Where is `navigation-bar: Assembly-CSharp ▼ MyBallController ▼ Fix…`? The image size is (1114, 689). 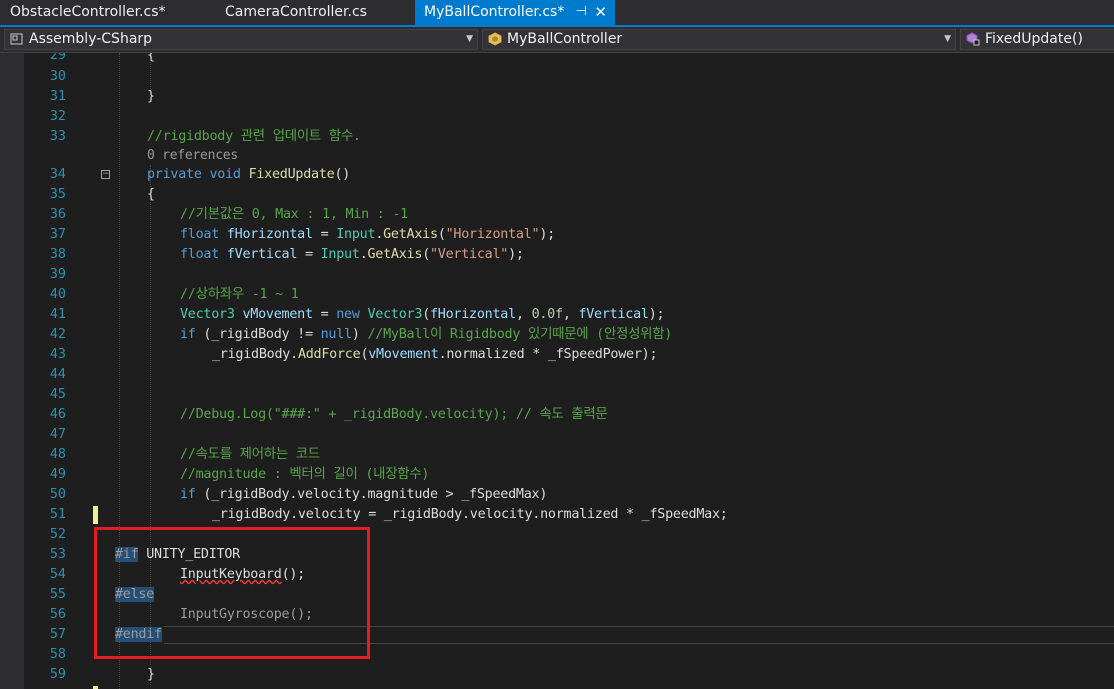
navigation-bar: Assembly-CSharp ▼ MyBallController ▼ Fix… is located at coordinates (557, 40).